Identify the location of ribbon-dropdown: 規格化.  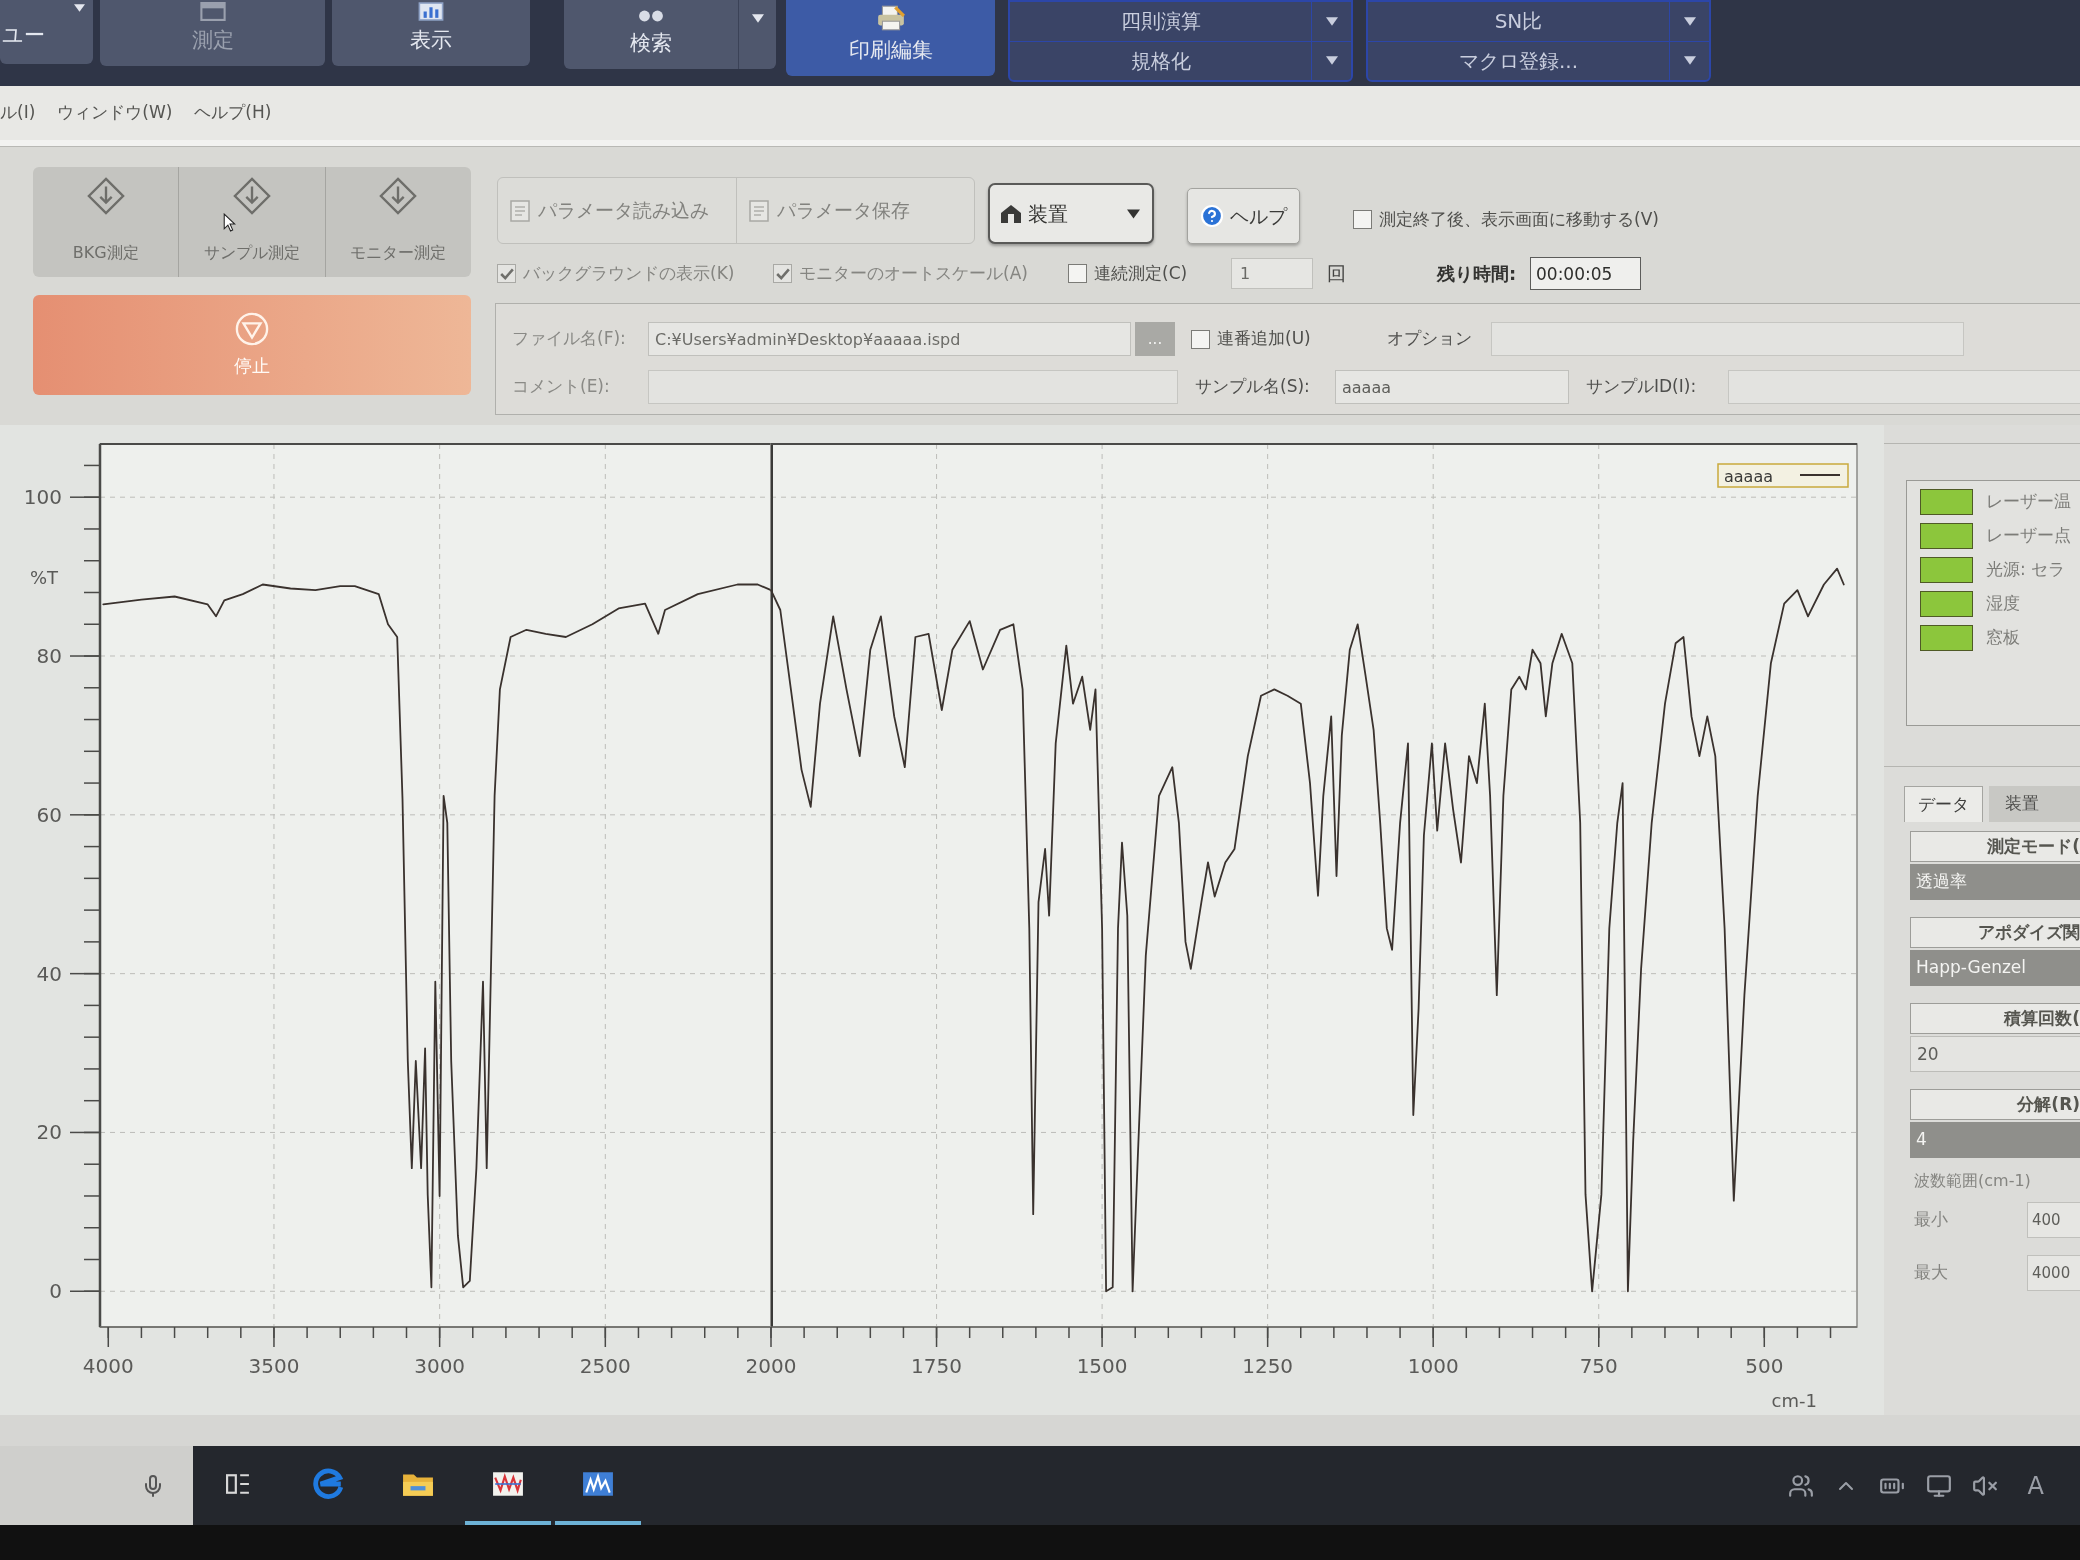
(1180, 60).